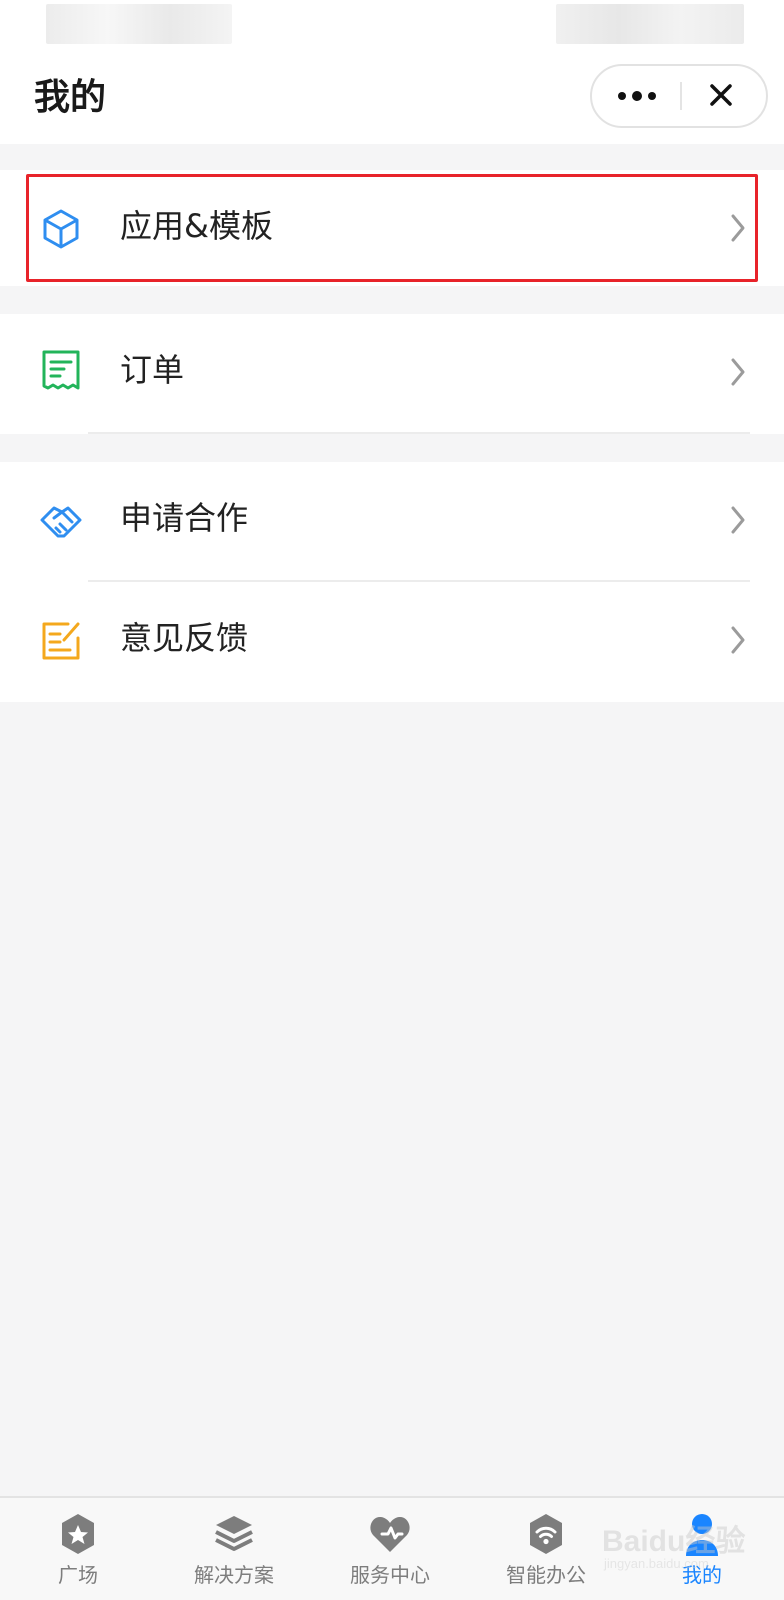  What do you see at coordinates (184, 518) in the screenshot?
I see `menu-item-label: 申请合作` at bounding box center [184, 518].